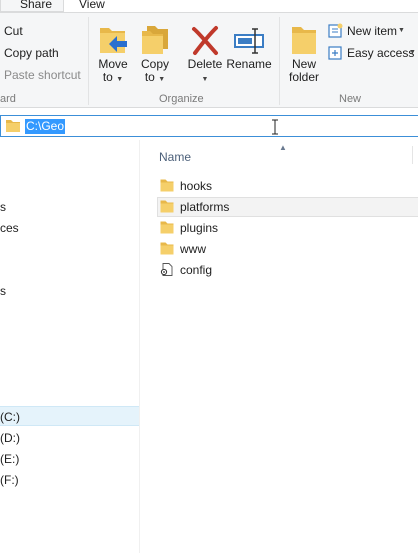 Image resolution: width=418 pixels, height=553 pixels. Describe the element at coordinates (335, 53) in the screenshot. I see `easy-access-icon` at that location.